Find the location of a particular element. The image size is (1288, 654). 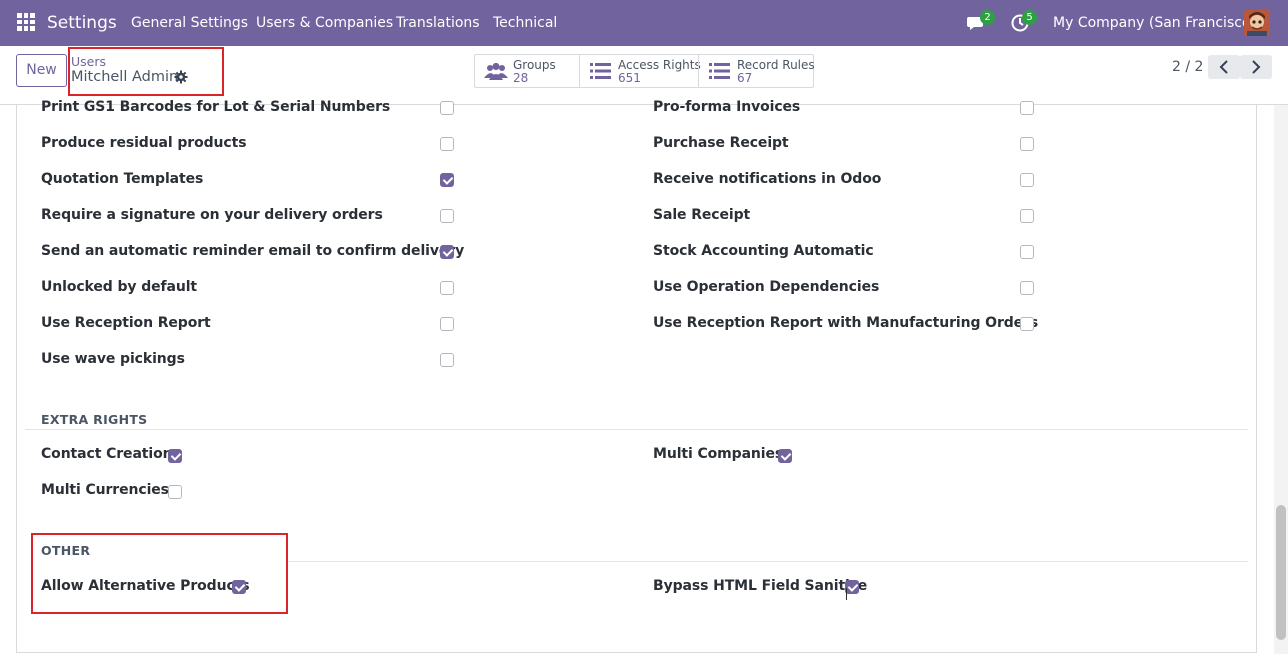

setting-label: Use Reception Report is located at coordinates (126, 323).